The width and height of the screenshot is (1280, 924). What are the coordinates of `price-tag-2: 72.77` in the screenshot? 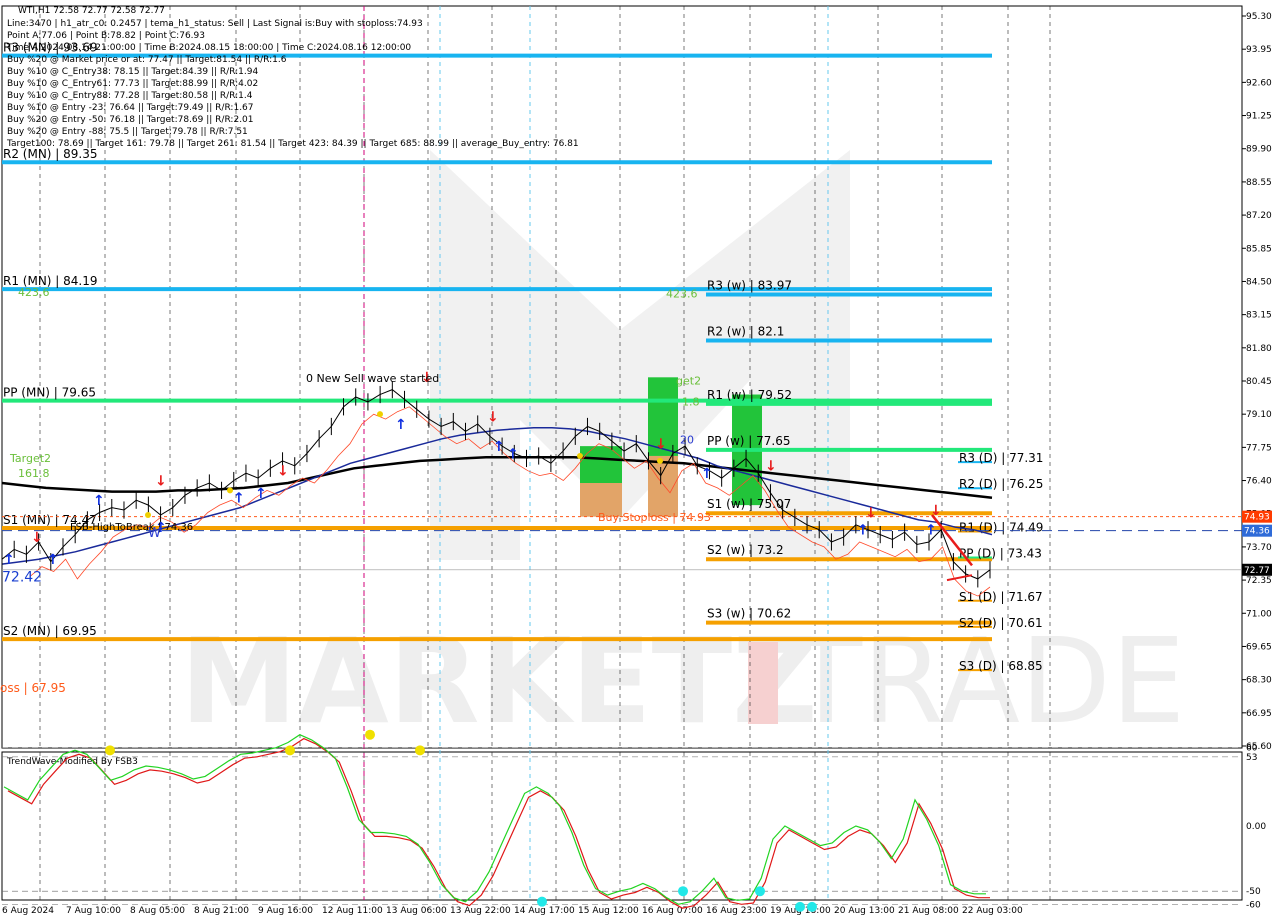 It's located at (1257, 571).